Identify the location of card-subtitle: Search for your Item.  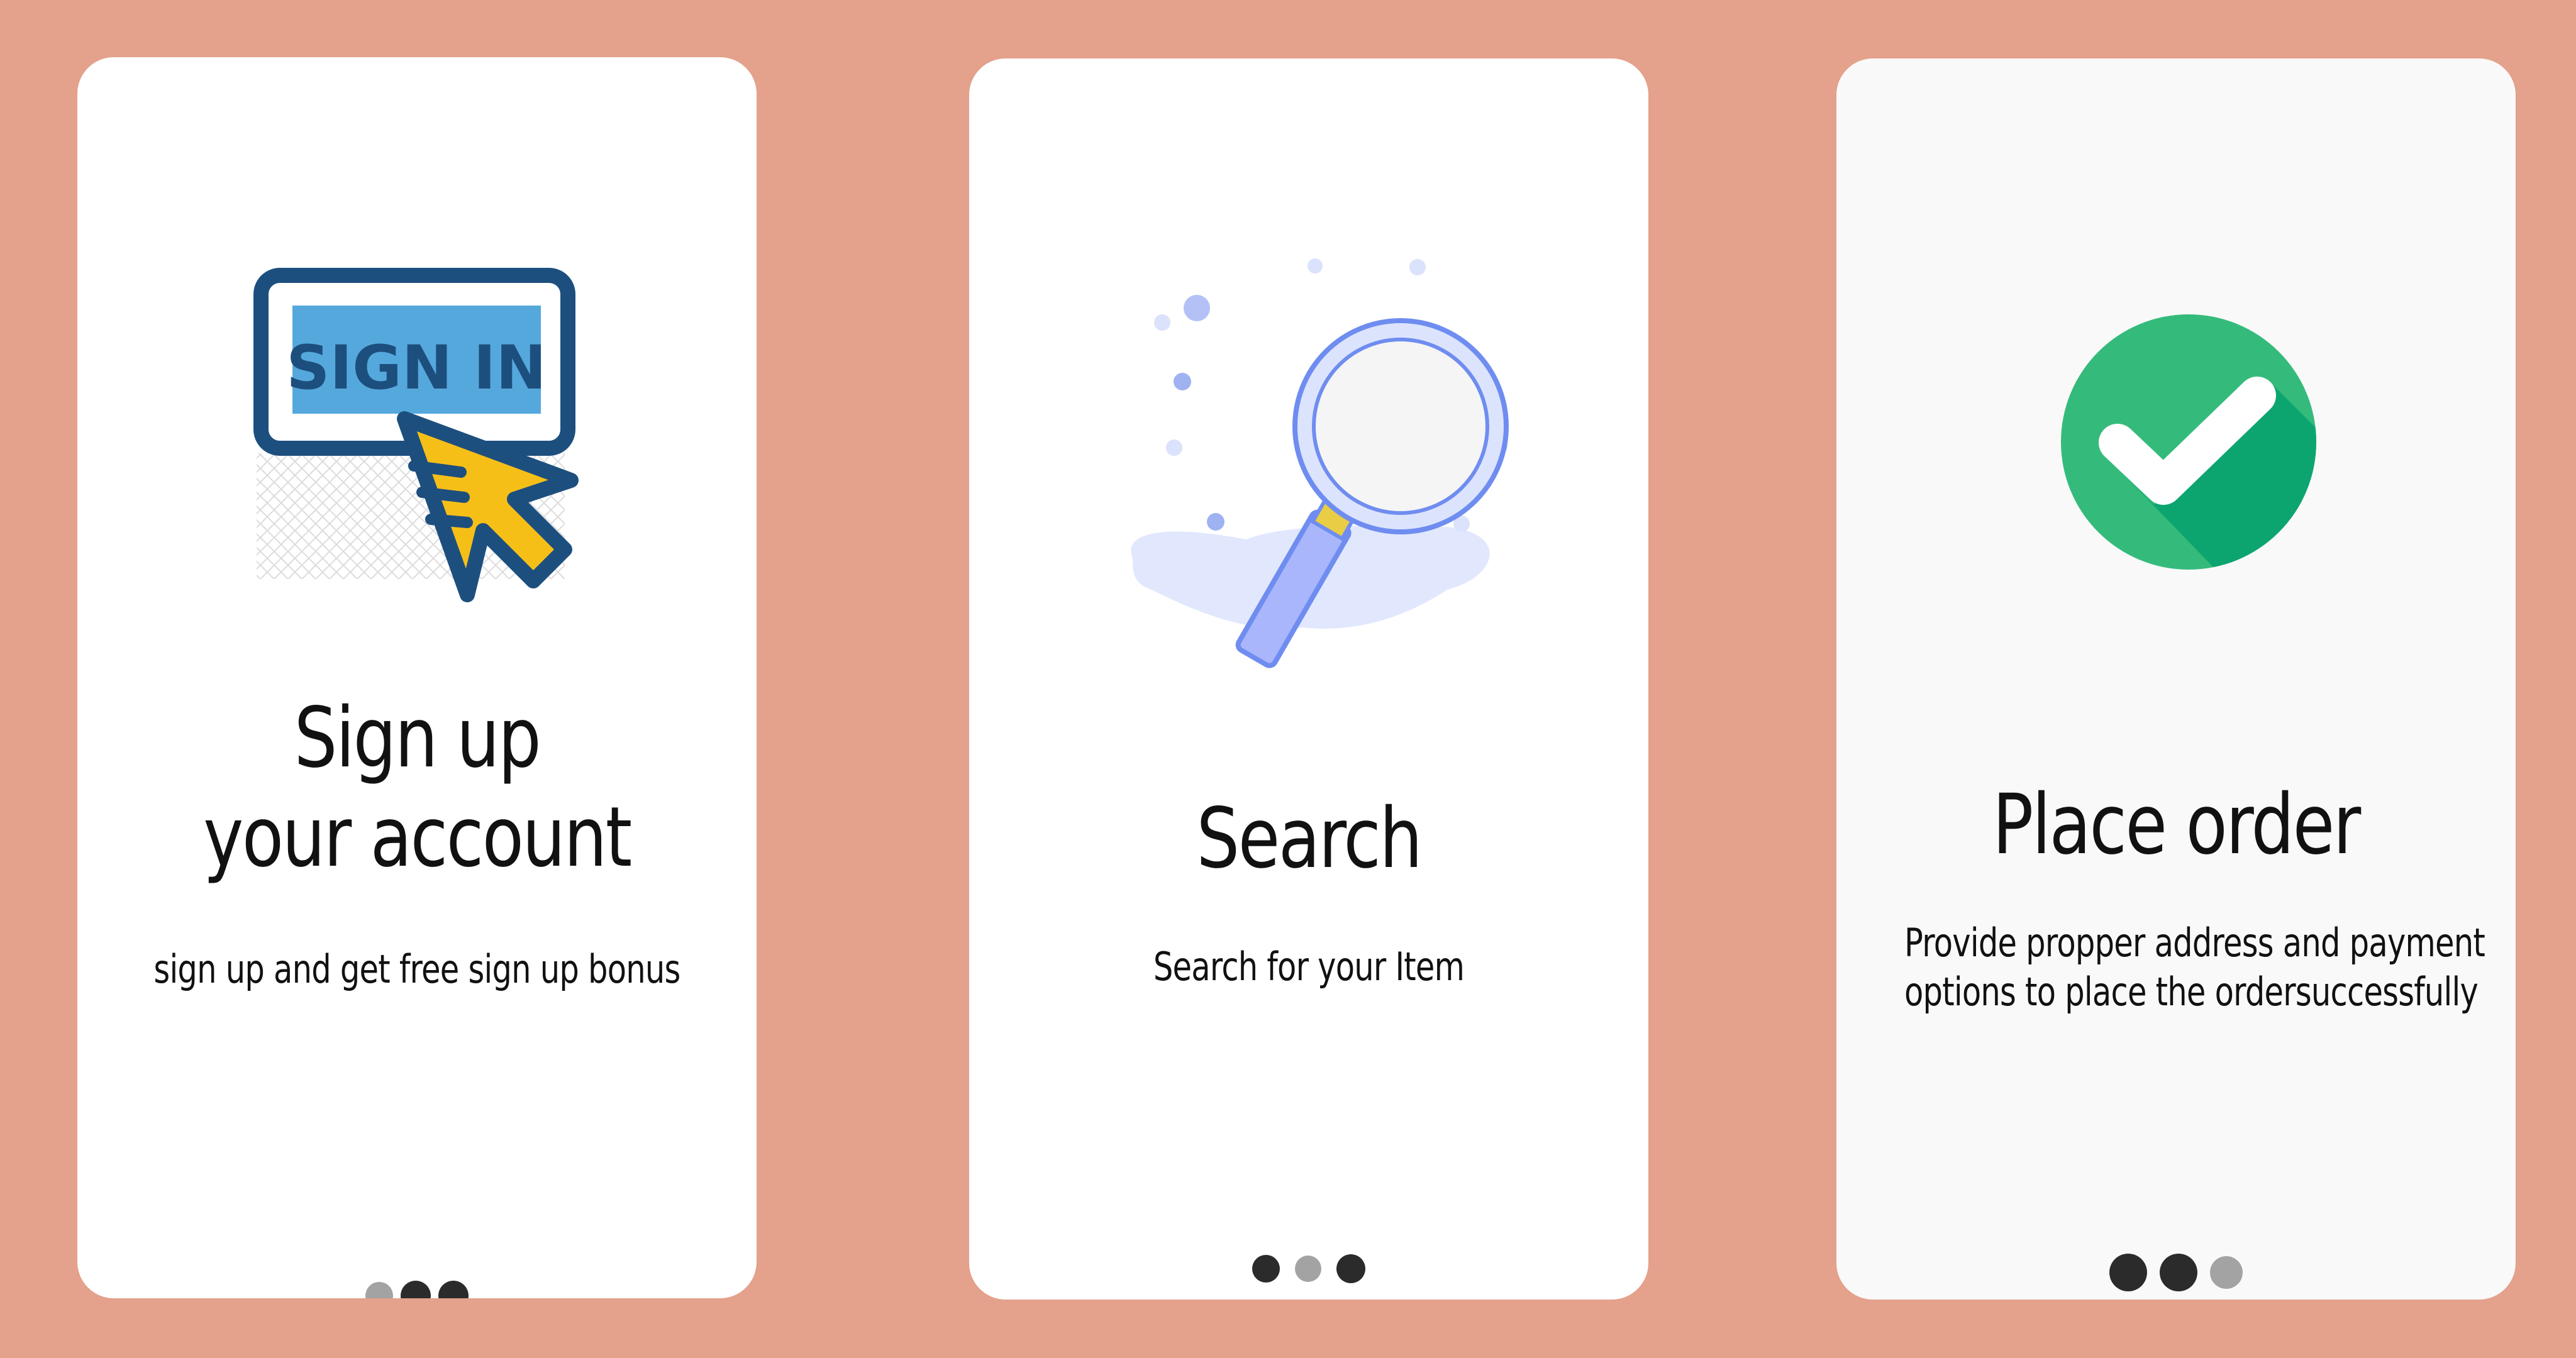
(1308, 966).